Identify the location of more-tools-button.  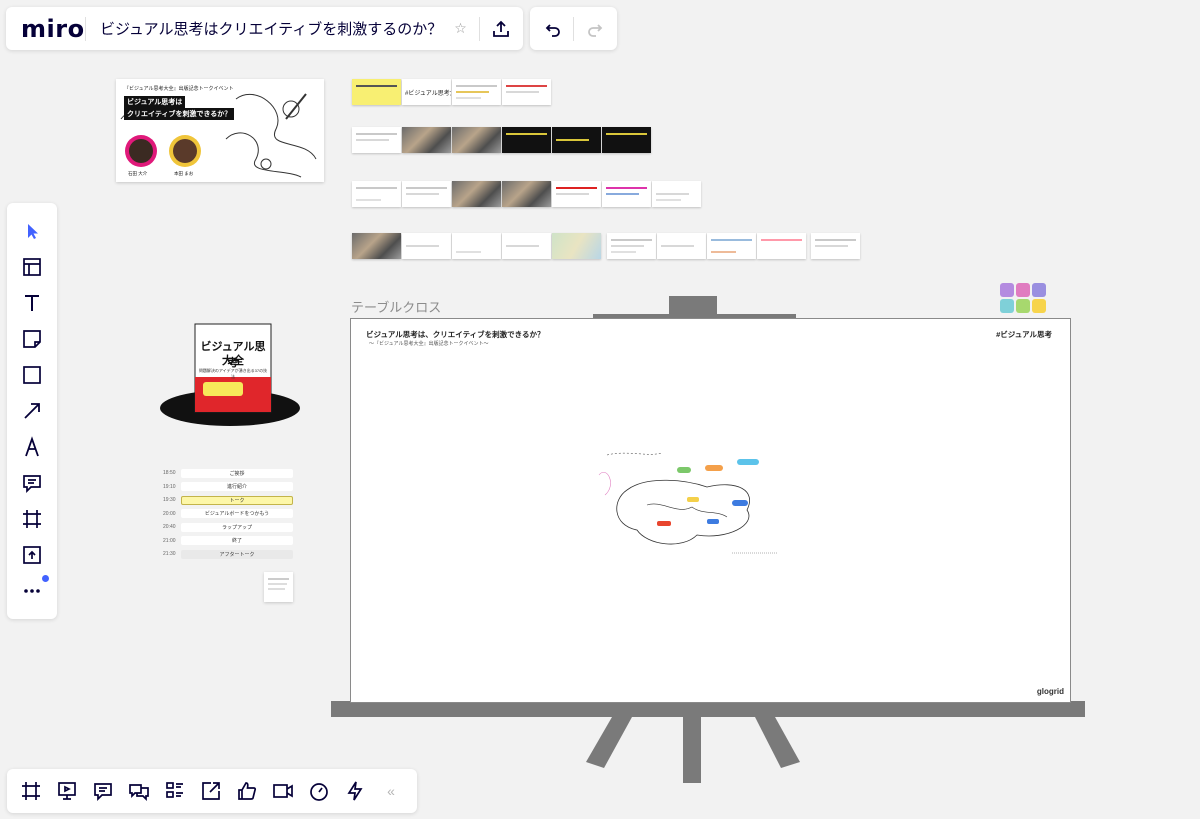
(32, 591).